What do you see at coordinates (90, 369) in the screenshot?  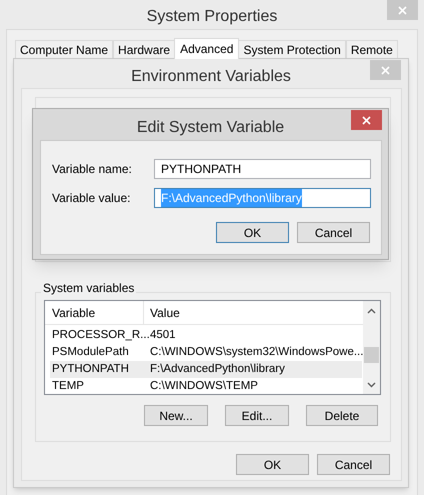 I see `table-cell-text: PYTHONPATH` at bounding box center [90, 369].